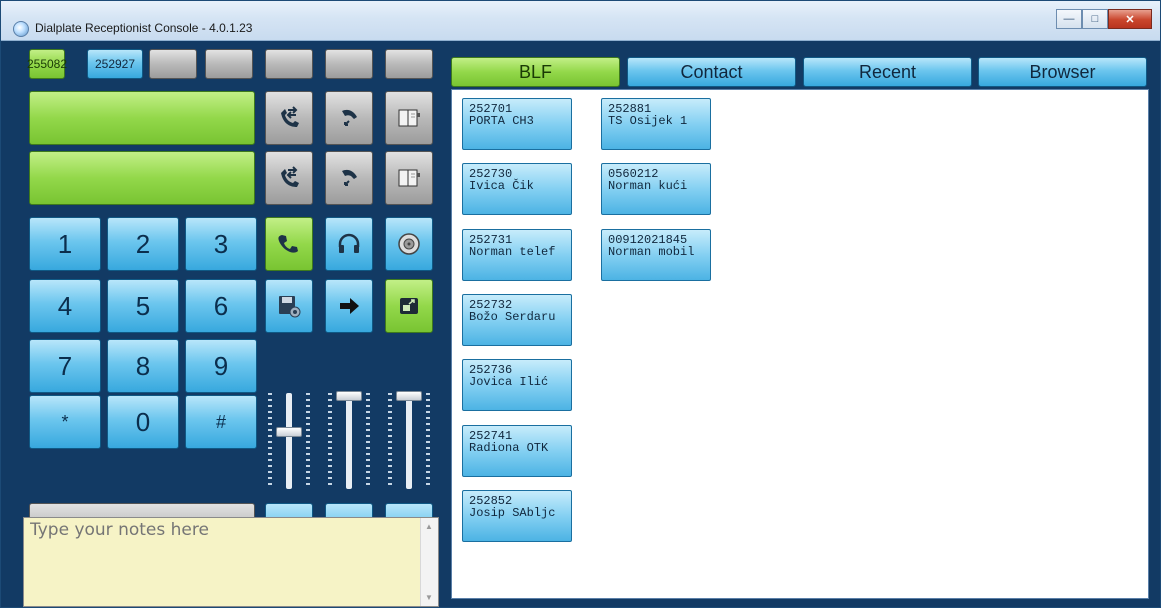 This screenshot has width=1161, height=608. I want to click on tab-blf: BLF, so click(535, 72).